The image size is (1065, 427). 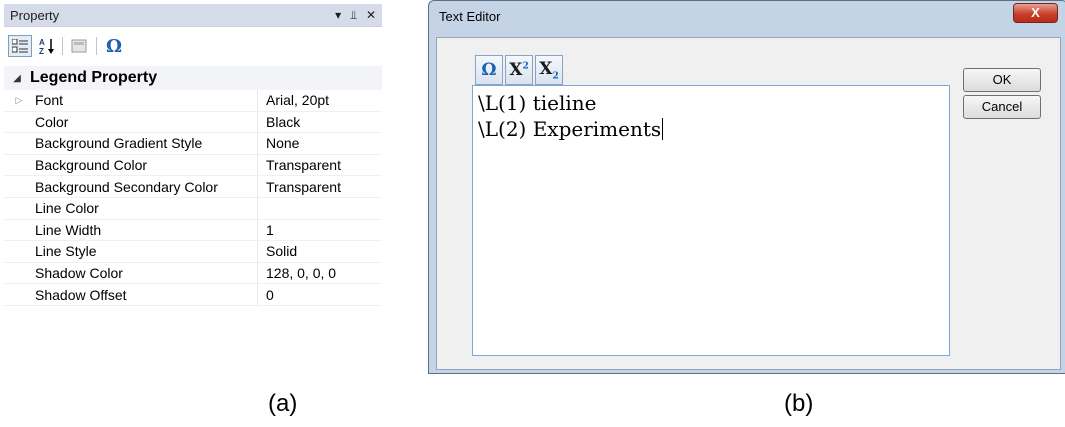 What do you see at coordinates (146, 165) in the screenshot?
I see `property-name: Background Color` at bounding box center [146, 165].